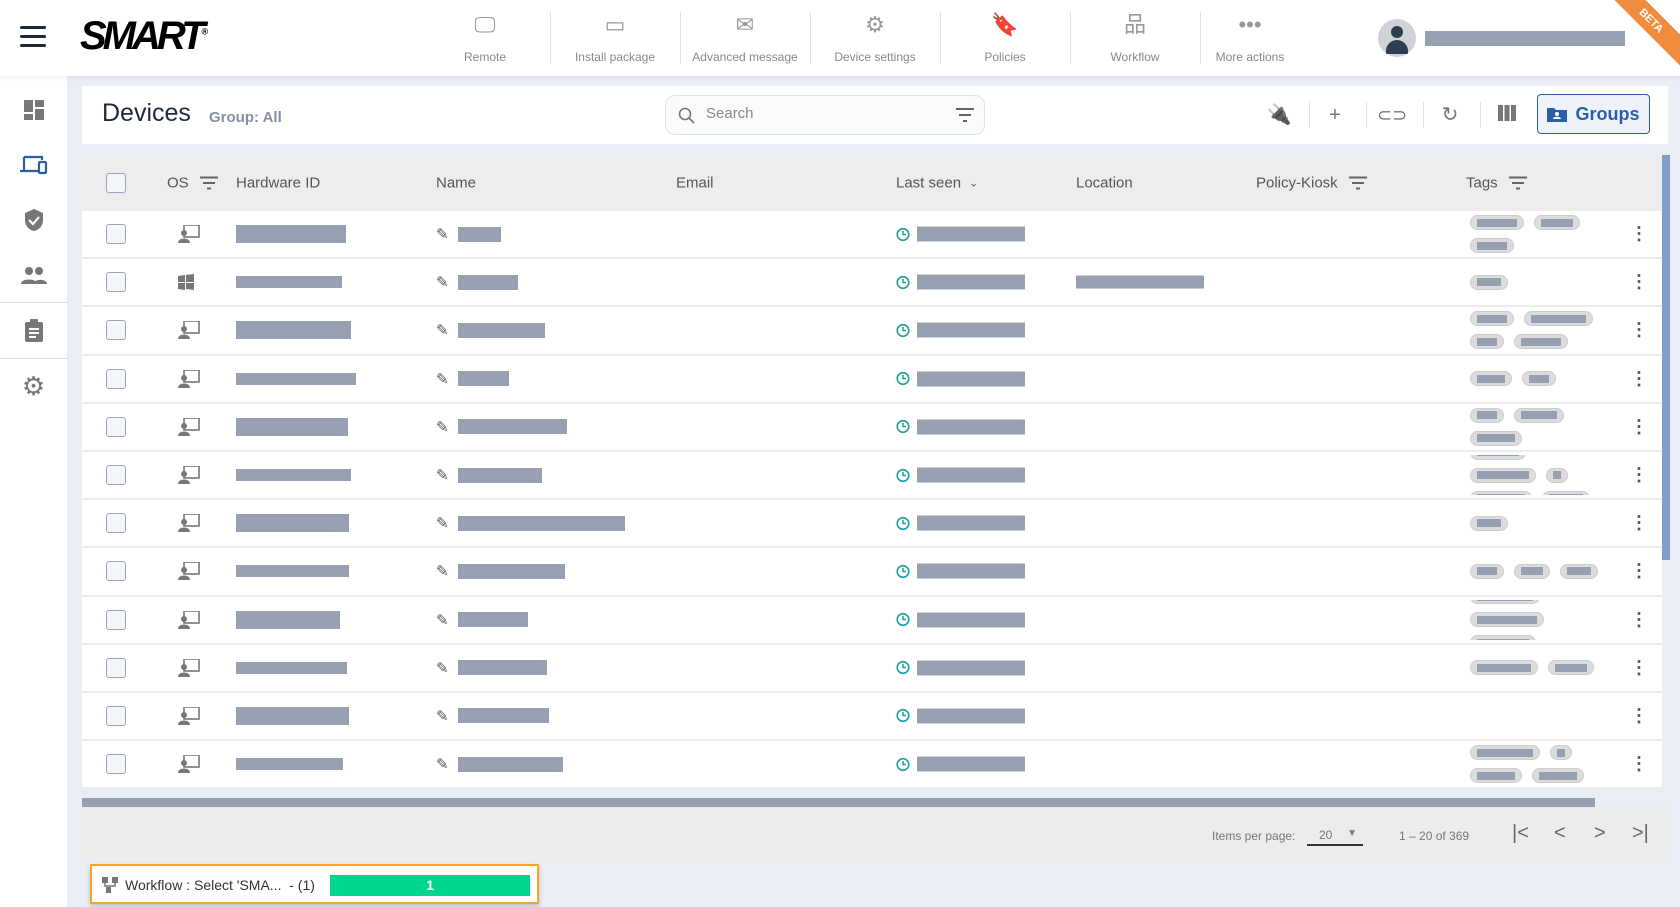 The height and width of the screenshot is (907, 1680). I want to click on action-device-settings: ⚙ Device settings, so click(875, 38).